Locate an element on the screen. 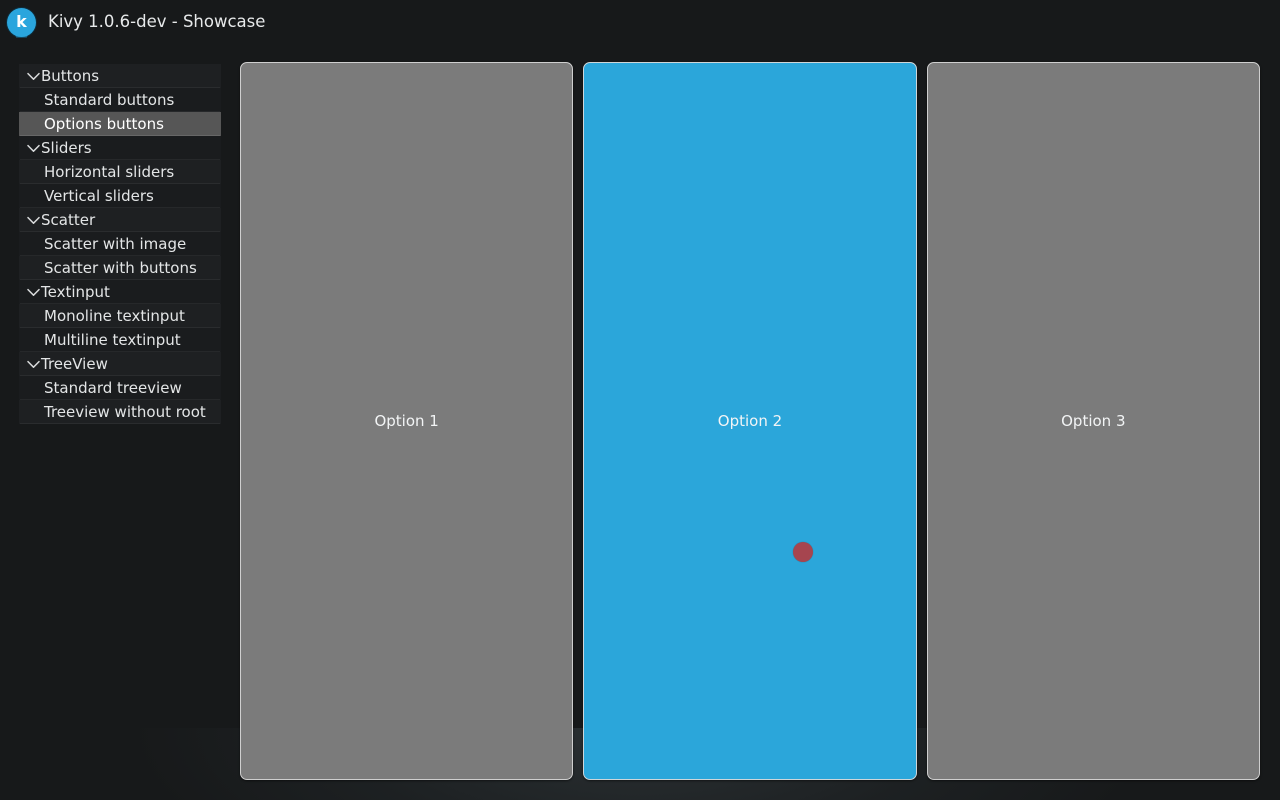 This screenshot has width=1280, height=800. tree-item-label: Scatter with image is located at coordinates (115, 243).